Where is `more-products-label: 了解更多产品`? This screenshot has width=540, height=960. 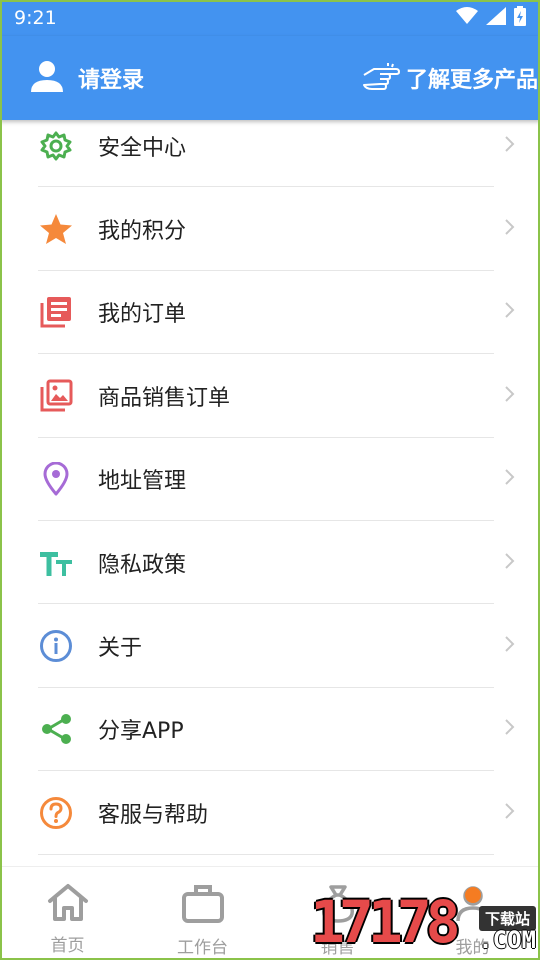
more-products-label: 了解更多产品 is located at coordinates (471, 80).